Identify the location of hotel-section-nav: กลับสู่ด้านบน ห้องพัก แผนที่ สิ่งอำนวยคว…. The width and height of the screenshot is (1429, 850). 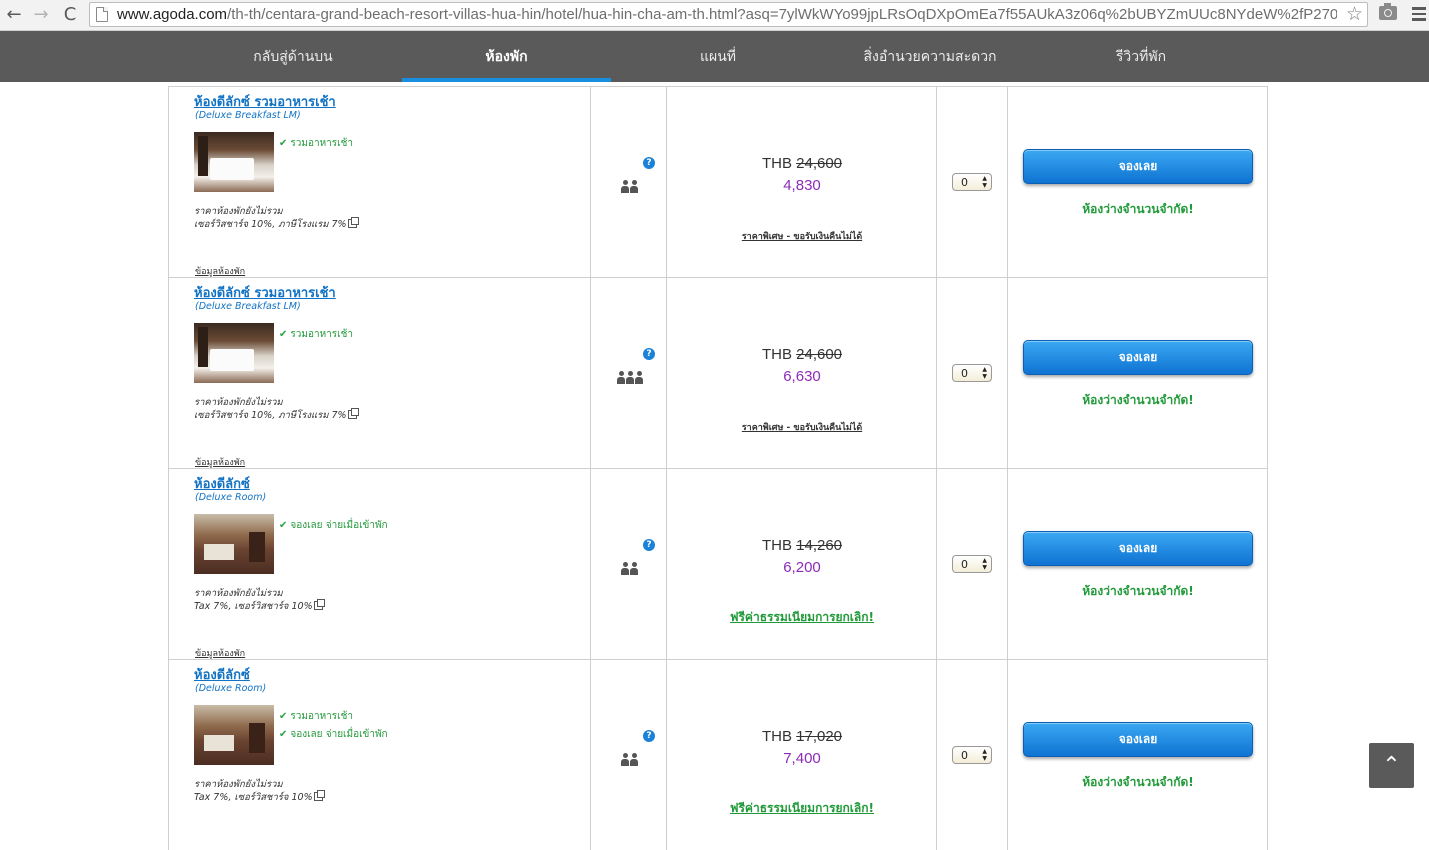
(714, 56).